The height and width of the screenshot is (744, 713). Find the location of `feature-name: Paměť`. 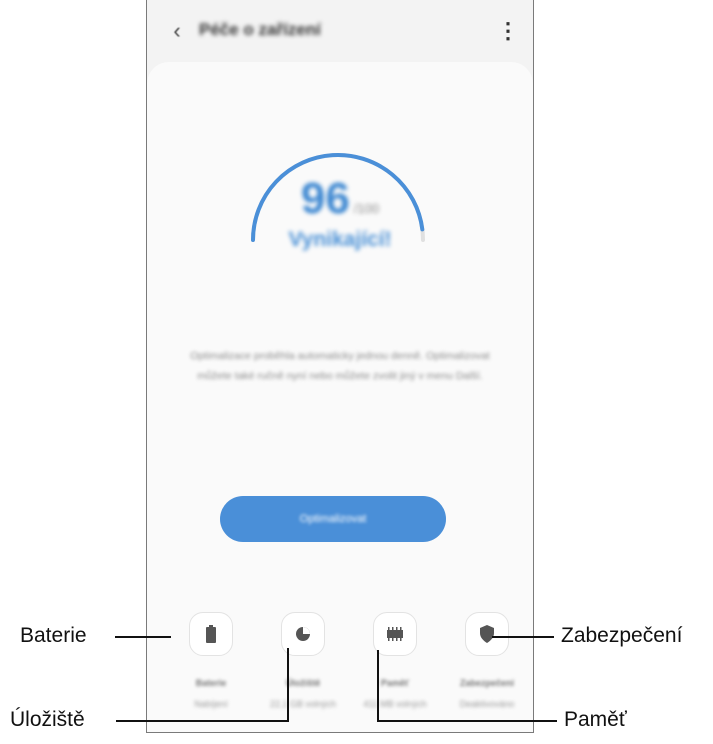

feature-name: Paměť is located at coordinates (395, 683).